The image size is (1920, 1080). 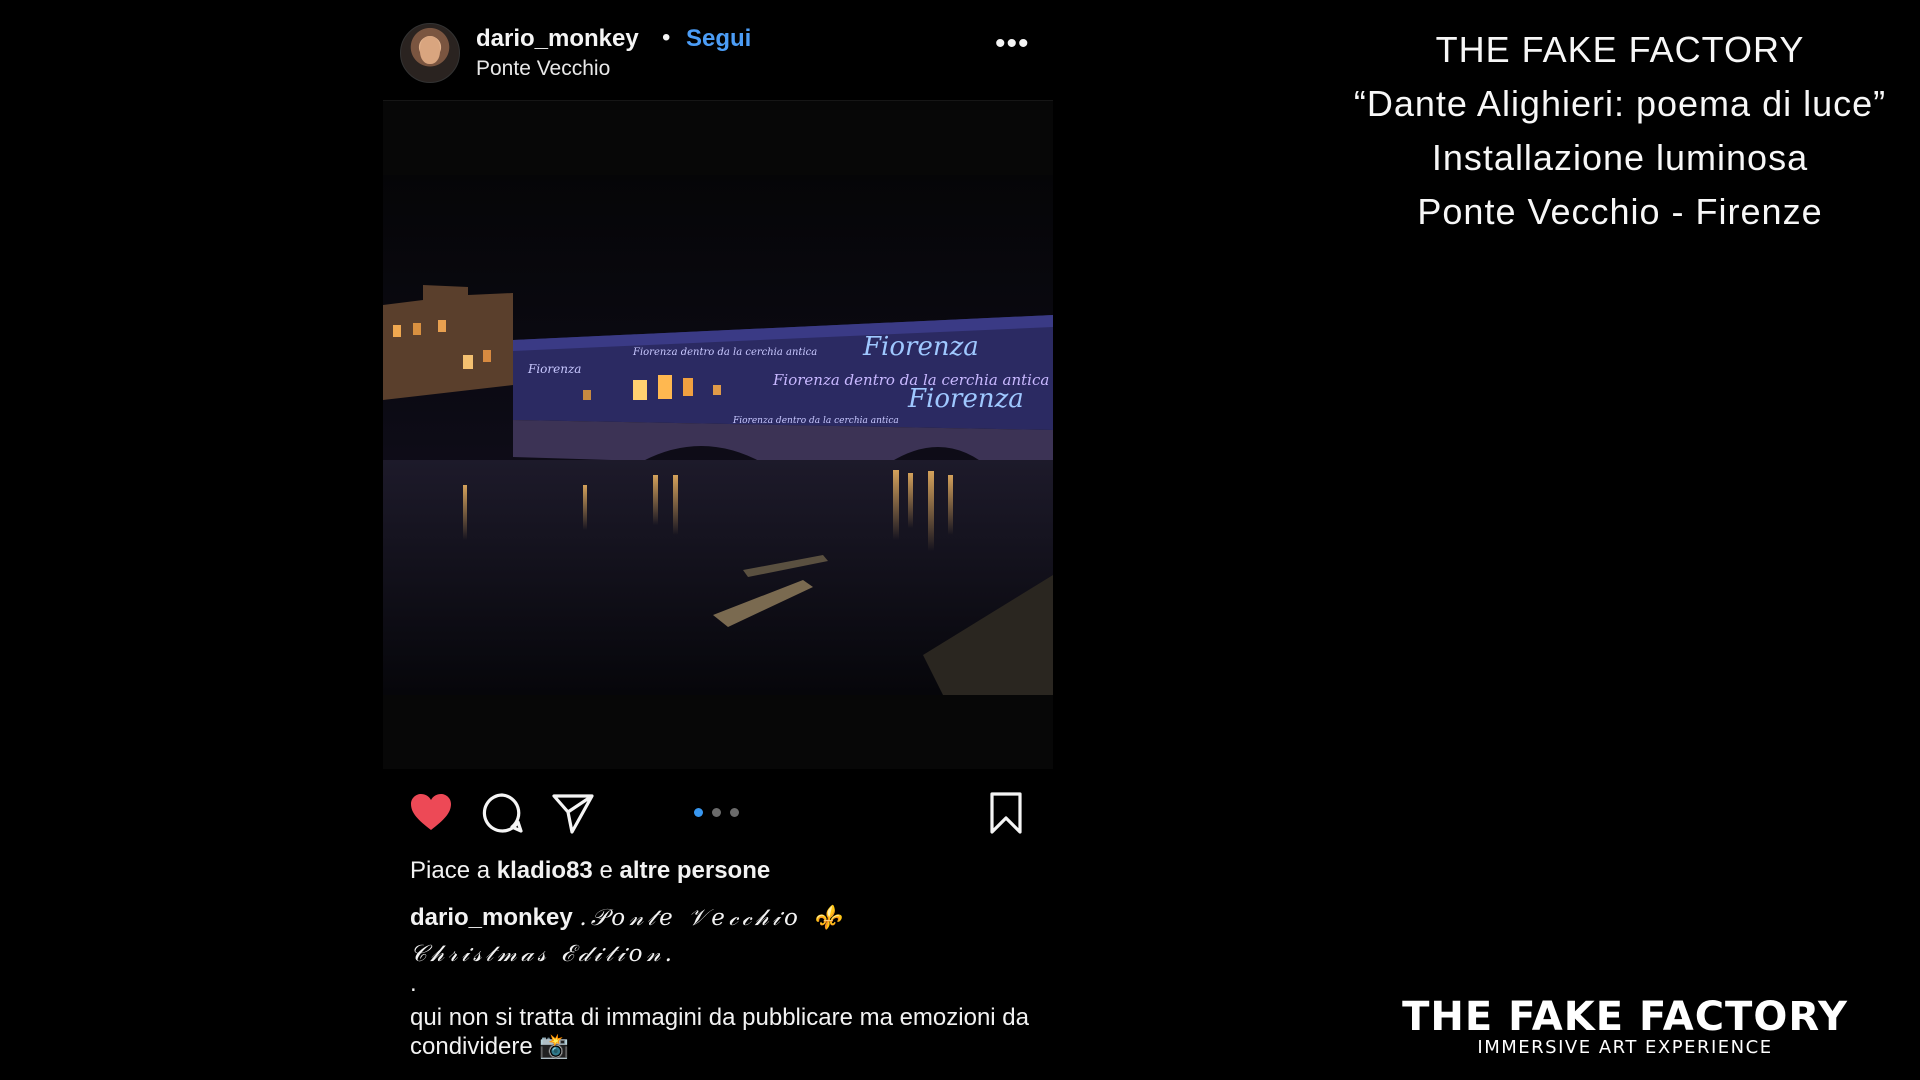 I want to click on caption-title-2: 𝒞𝒽𝓇𝒾𝓈𝓉𝓂𝒶𝓈 ℰ𝒹𝒾𝓉𝒾𝑜𝓃., so click(x=543, y=954).